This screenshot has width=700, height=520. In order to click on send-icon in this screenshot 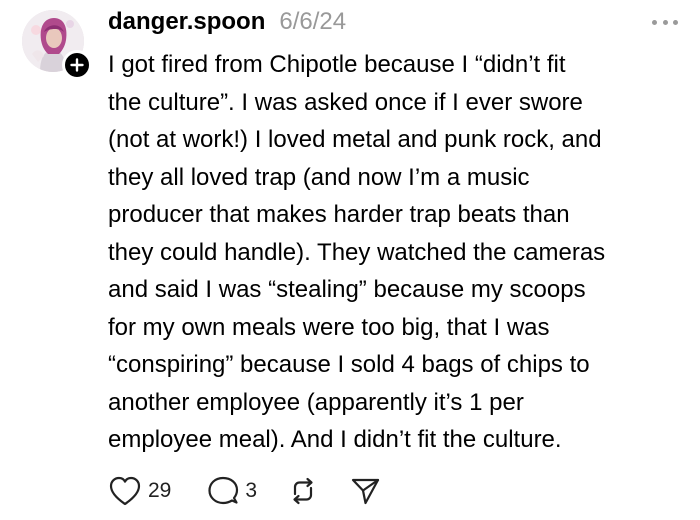, I will do `click(365, 491)`.